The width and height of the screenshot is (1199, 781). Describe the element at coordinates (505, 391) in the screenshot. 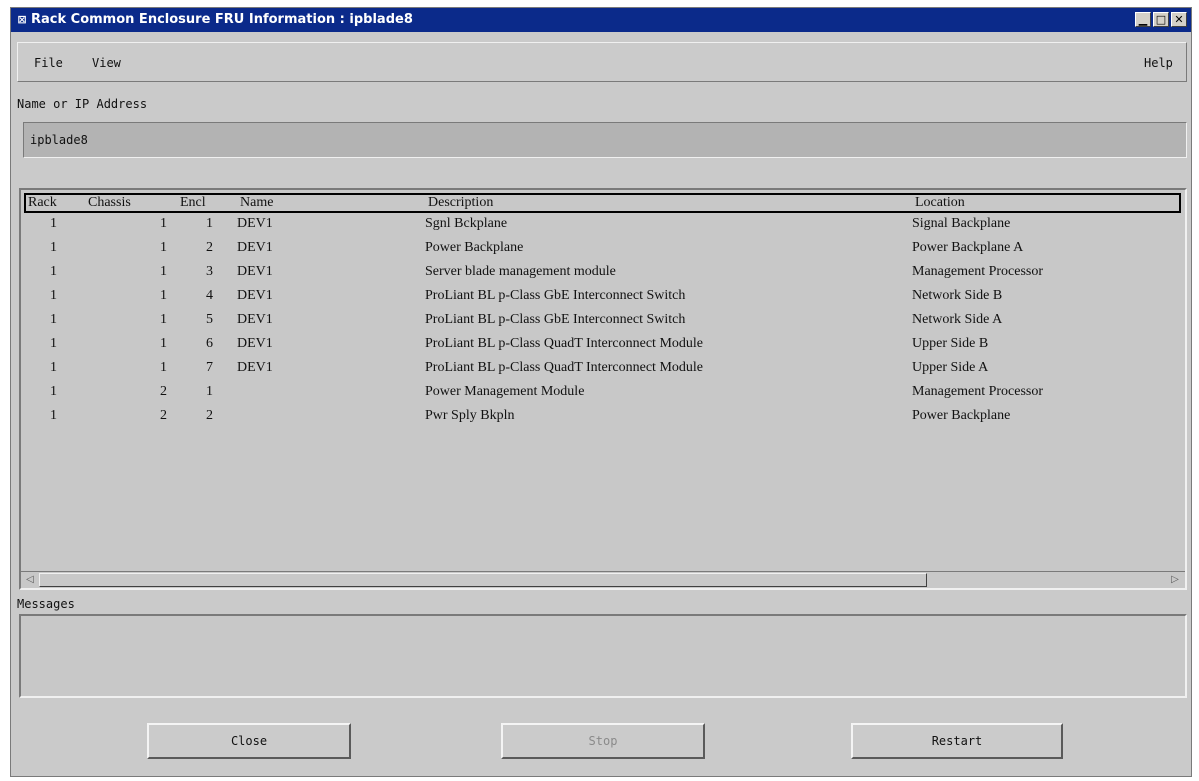

I see `cell-description: Power Management Module` at that location.